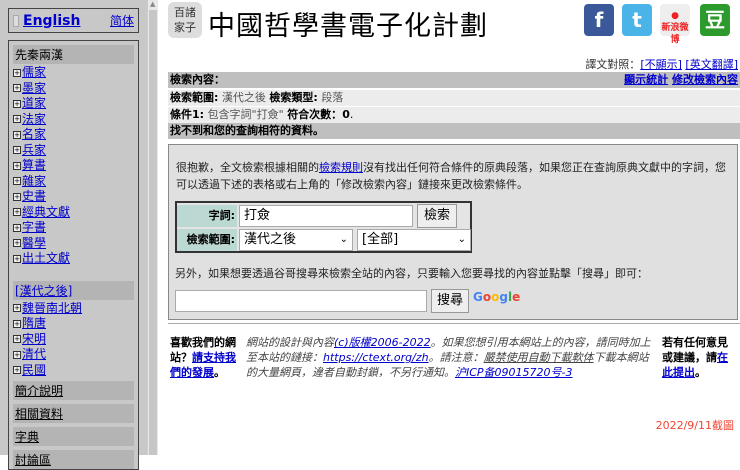  I want to click on site-title: 中國哲學書電子化計劃, so click(348, 26).